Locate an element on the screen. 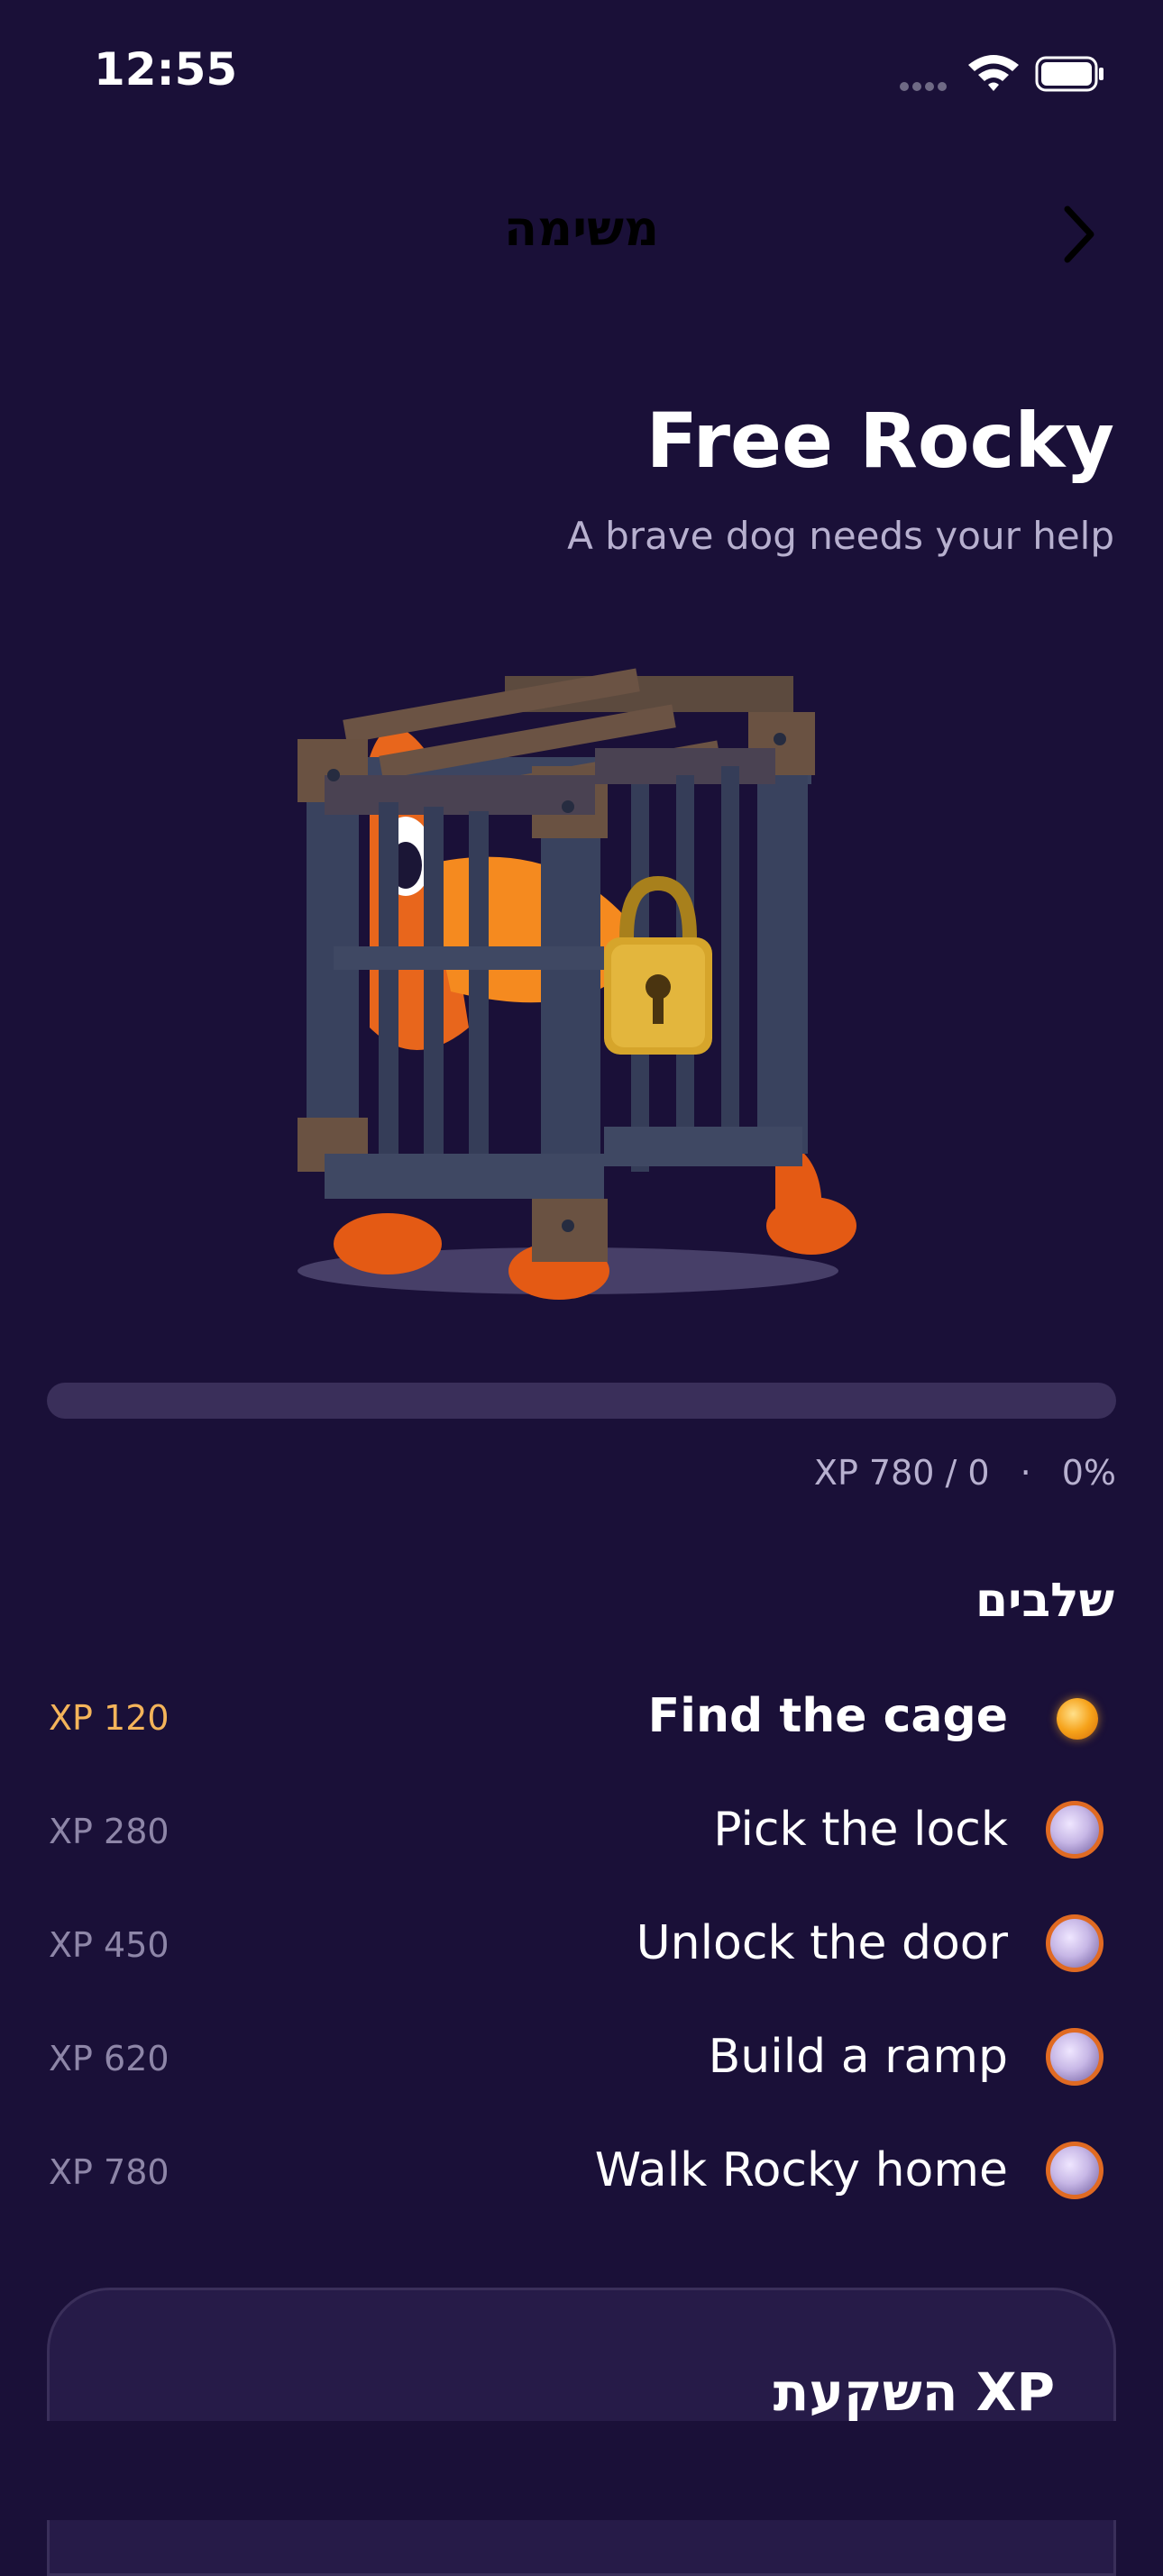 The height and width of the screenshot is (2576, 1163). nav-title: משימה is located at coordinates (581, 228).